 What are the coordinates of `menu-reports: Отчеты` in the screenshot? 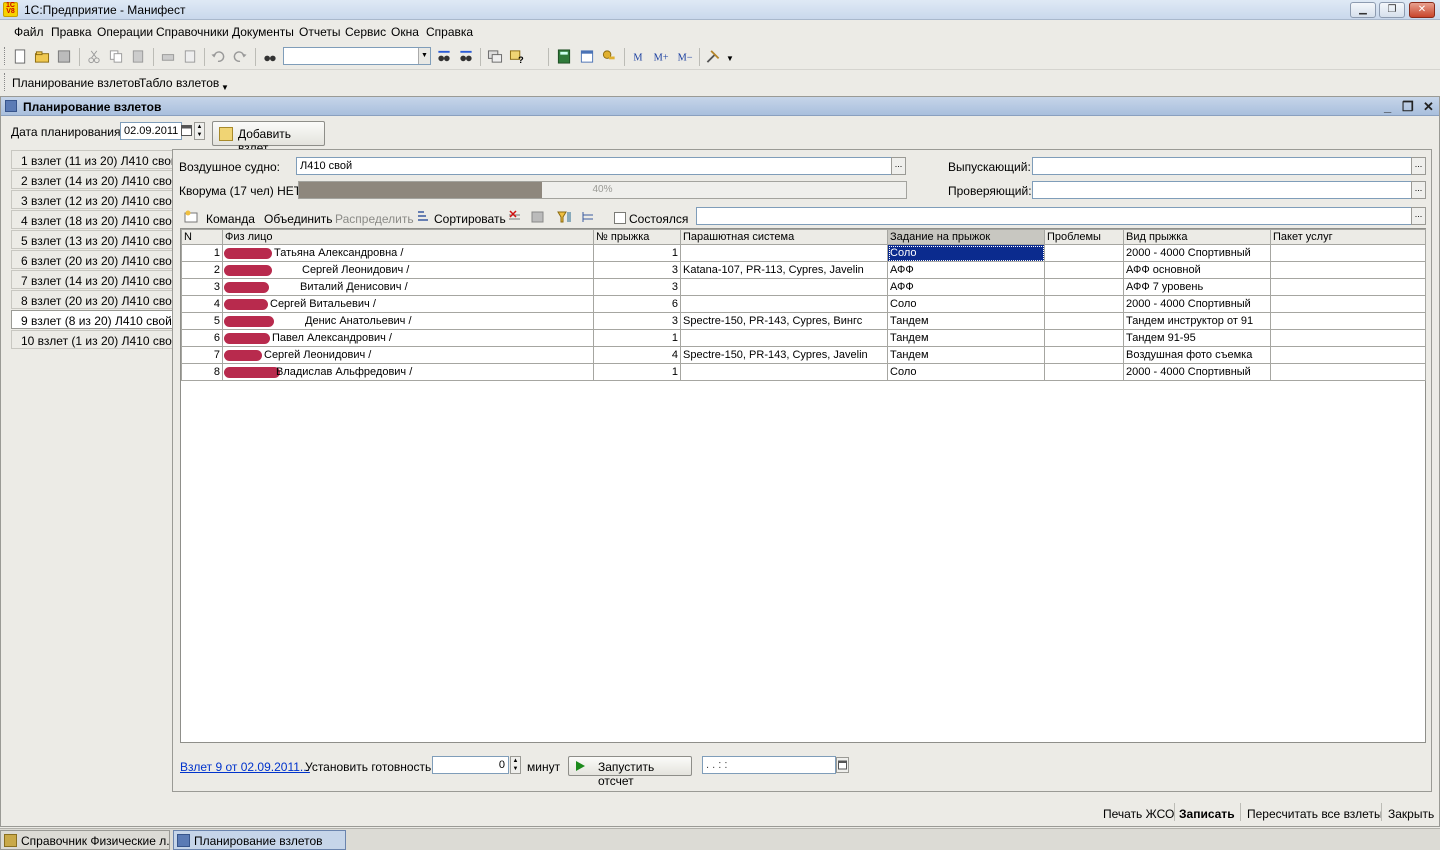 It's located at (319, 32).